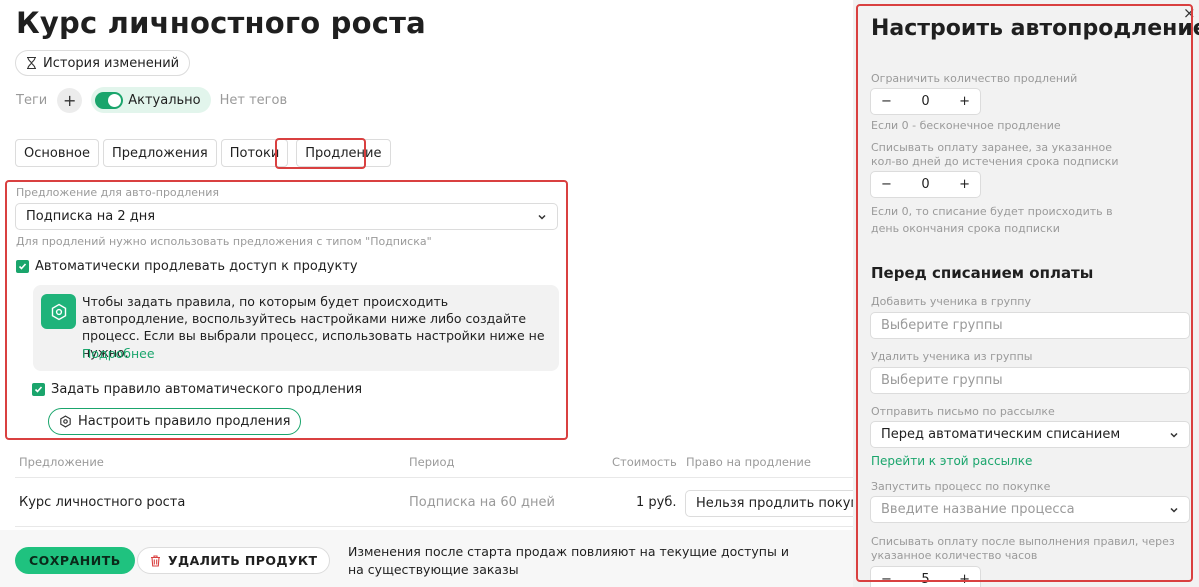  I want to click on more-info-link: Подробнее, so click(118, 353).